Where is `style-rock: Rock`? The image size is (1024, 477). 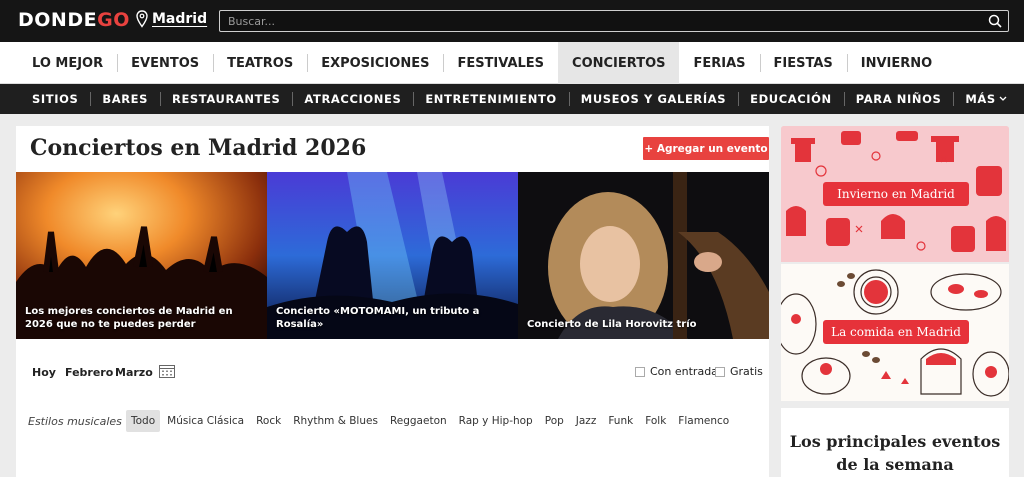 style-rock: Rock is located at coordinates (268, 421).